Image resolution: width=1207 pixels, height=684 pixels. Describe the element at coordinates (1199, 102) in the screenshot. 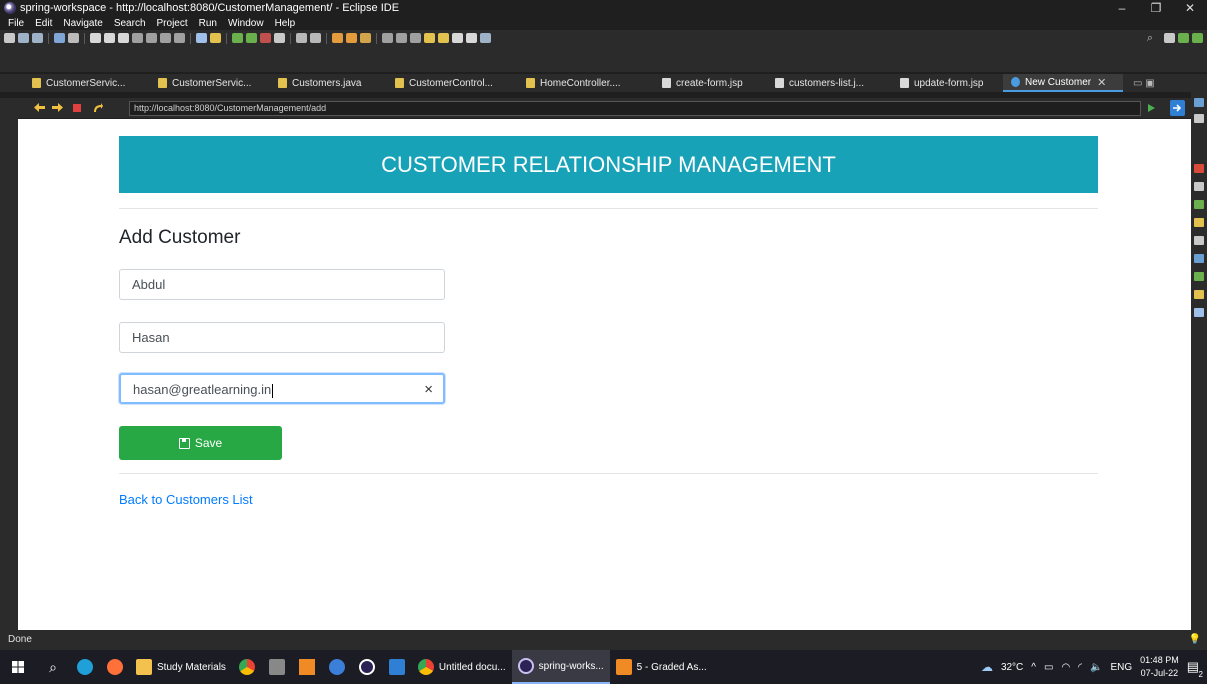

I see `outline-icon` at that location.